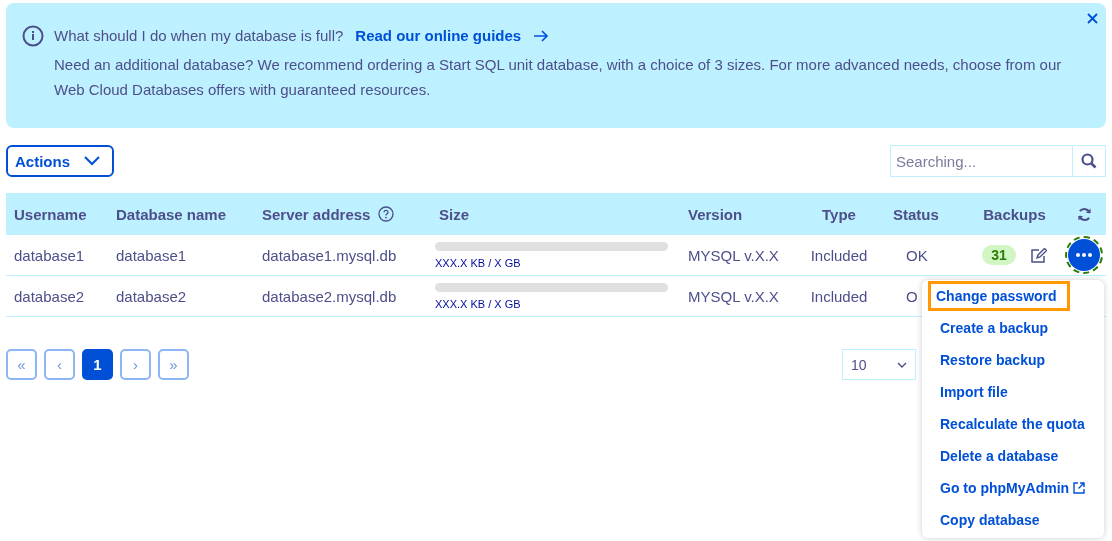  Describe the element at coordinates (1014, 214) in the screenshot. I see `column-header: Backups` at that location.